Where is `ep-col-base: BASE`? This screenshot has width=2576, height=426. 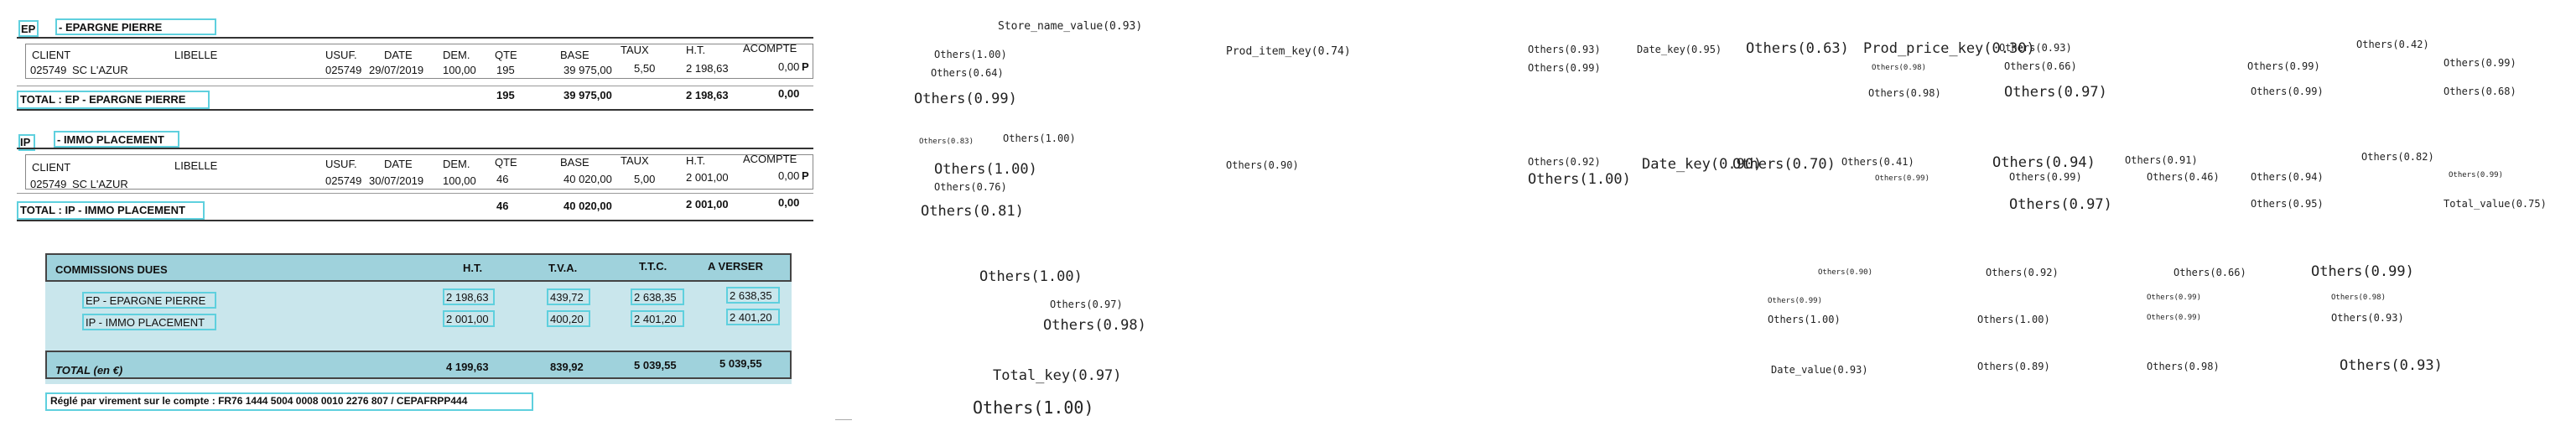 ep-col-base: BASE is located at coordinates (574, 55).